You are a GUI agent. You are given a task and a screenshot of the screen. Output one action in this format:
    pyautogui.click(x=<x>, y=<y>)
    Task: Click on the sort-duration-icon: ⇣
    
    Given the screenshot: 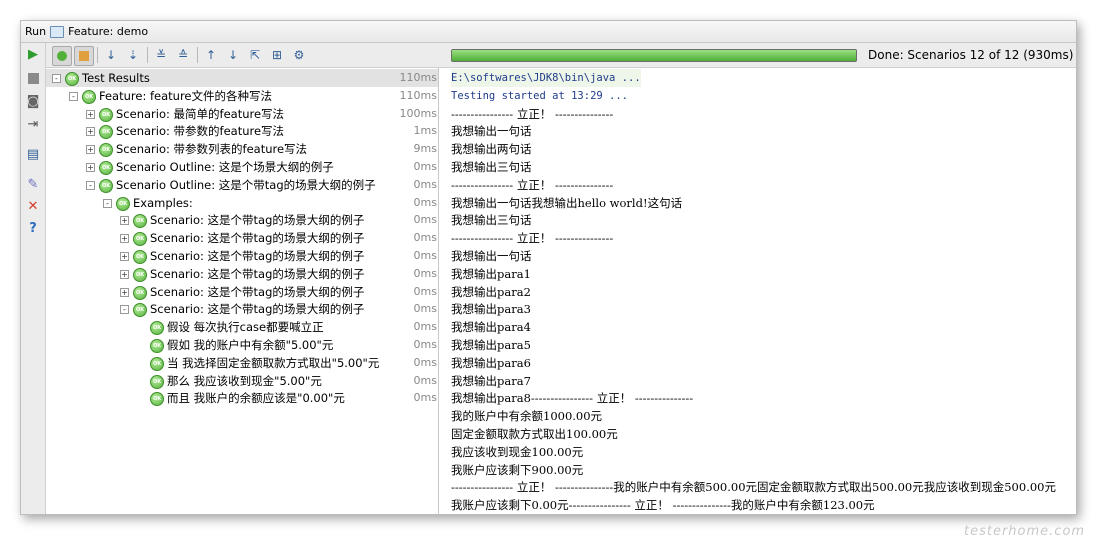 What is the action you would take?
    pyautogui.click(x=133, y=55)
    